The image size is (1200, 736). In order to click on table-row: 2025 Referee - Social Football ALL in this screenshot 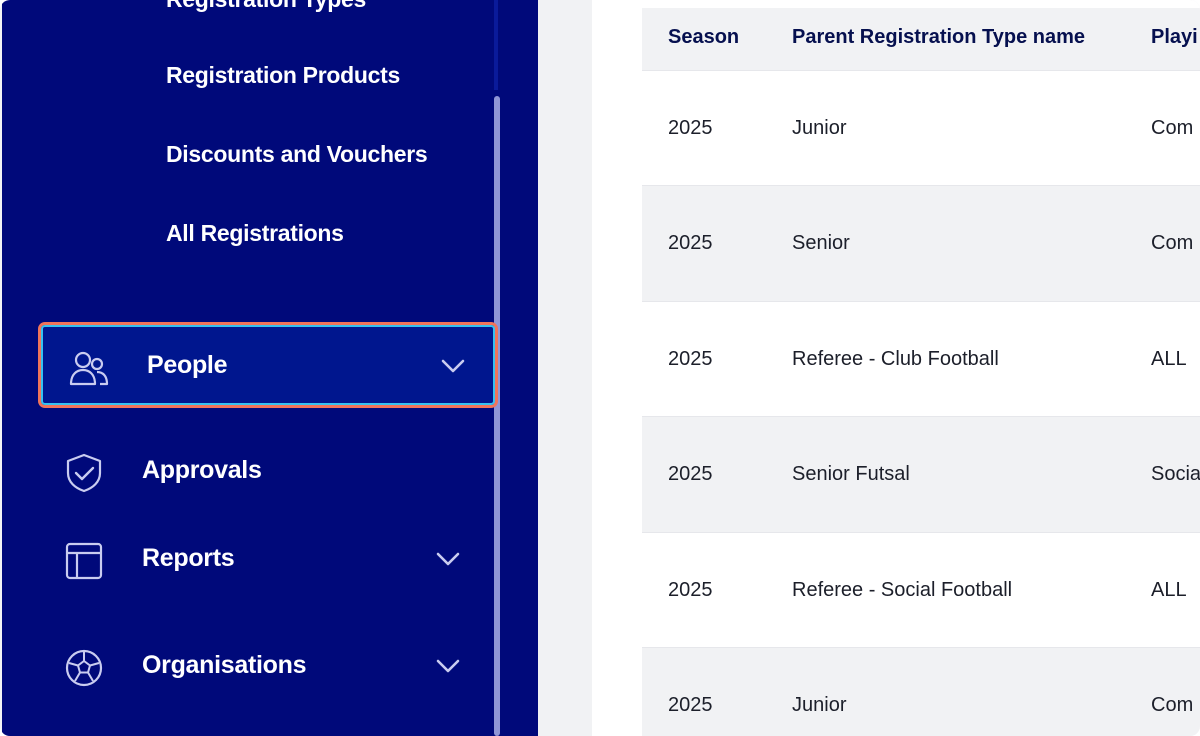, I will do `click(921, 590)`.